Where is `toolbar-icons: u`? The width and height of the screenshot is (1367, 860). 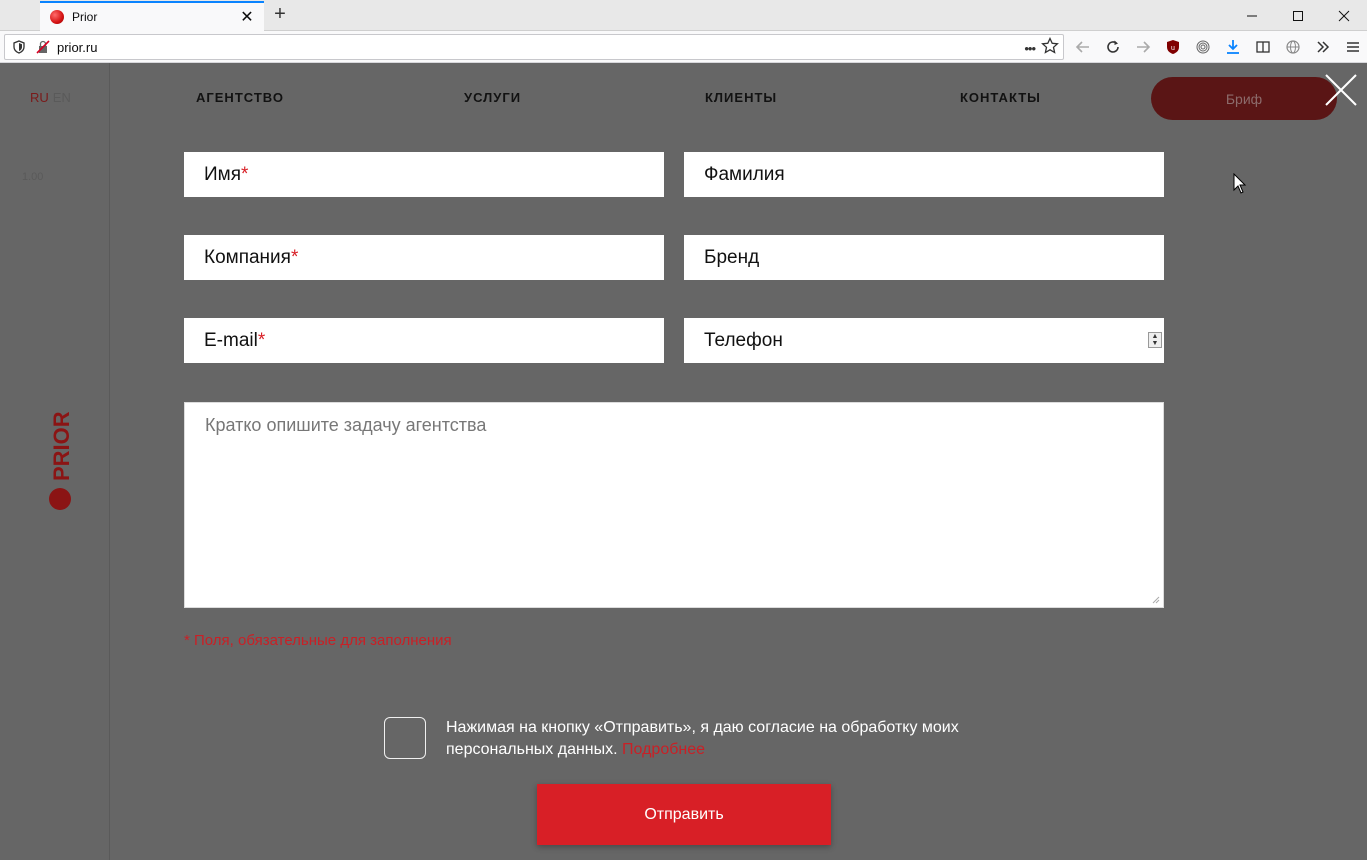 toolbar-icons: u is located at coordinates (1217, 47).